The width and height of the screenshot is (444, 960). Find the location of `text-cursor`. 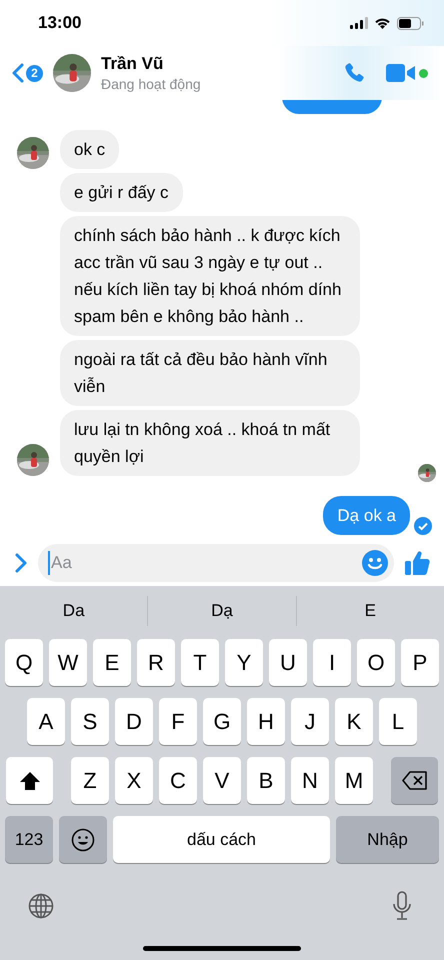

text-cursor is located at coordinates (49, 563).